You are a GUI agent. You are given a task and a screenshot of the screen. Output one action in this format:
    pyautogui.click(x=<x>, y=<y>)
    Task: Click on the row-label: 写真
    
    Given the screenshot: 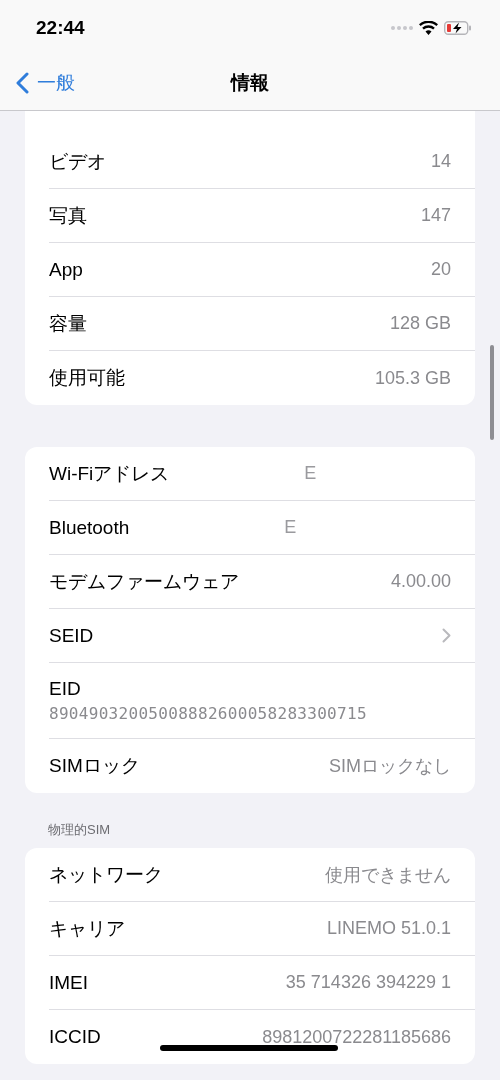 What is the action you would take?
    pyautogui.click(x=68, y=215)
    